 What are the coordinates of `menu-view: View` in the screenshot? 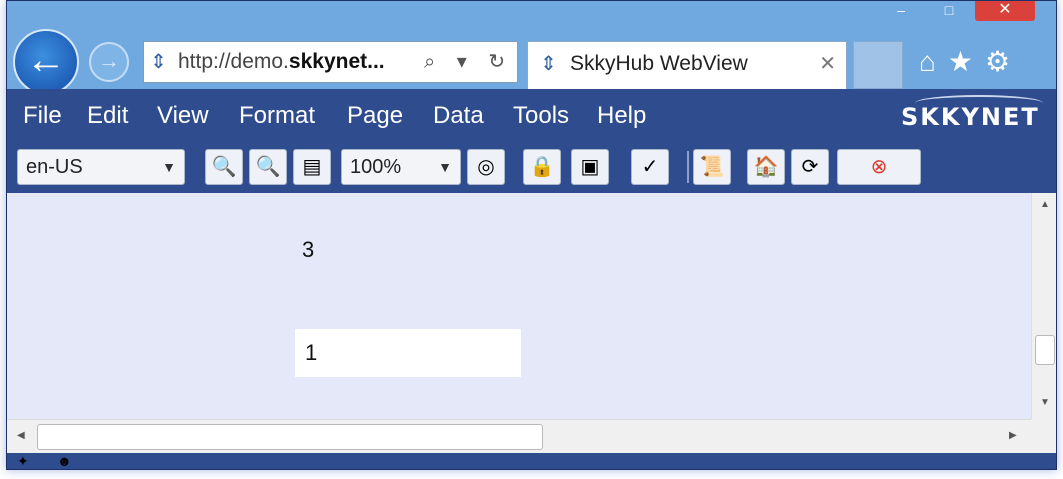 It's located at (183, 116).